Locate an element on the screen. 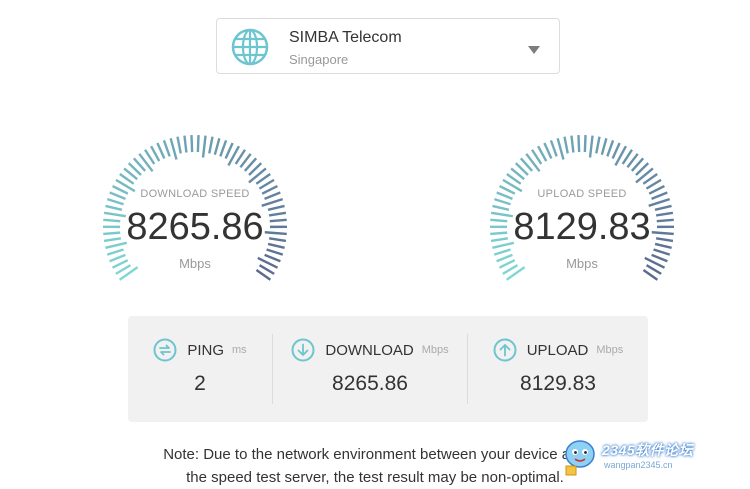  ping-title: PING is located at coordinates (205, 350).